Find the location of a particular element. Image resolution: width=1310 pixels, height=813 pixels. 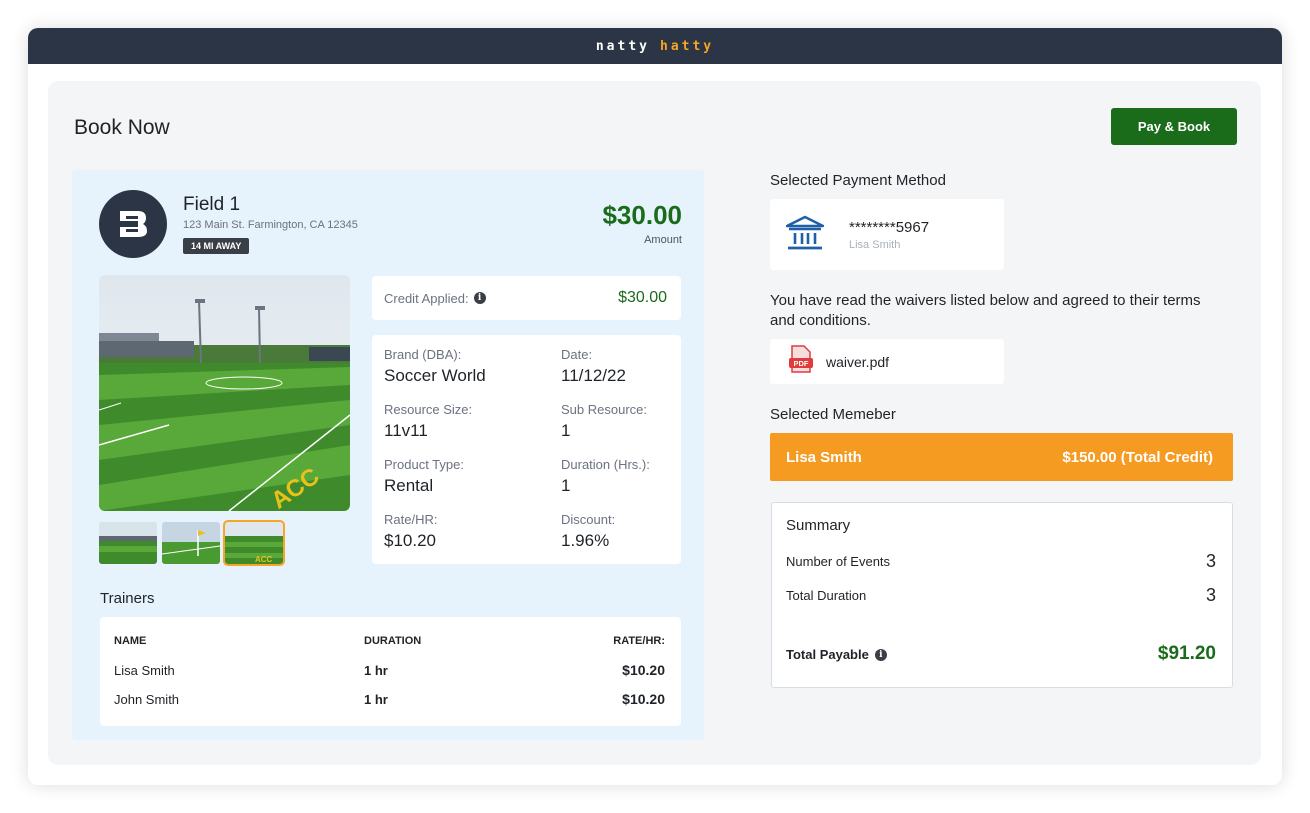

credit-applied-label-wrap: Credit Applied: i is located at coordinates (435, 298).